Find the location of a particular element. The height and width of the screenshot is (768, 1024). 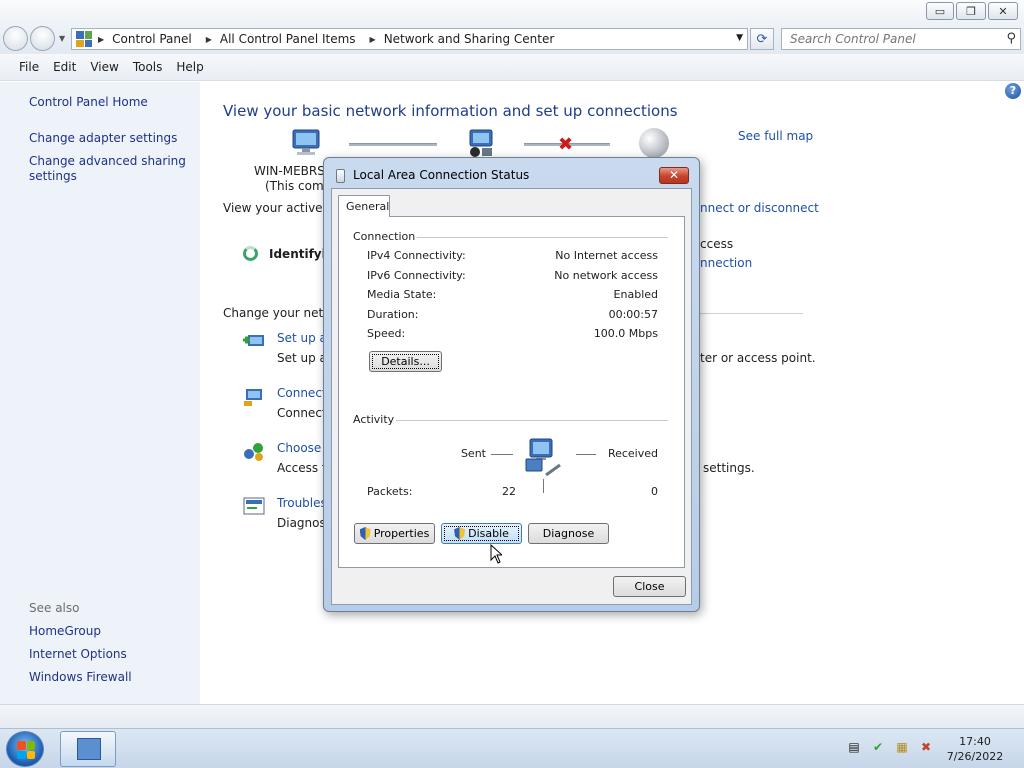

disable-button: Disable is located at coordinates (481, 533).